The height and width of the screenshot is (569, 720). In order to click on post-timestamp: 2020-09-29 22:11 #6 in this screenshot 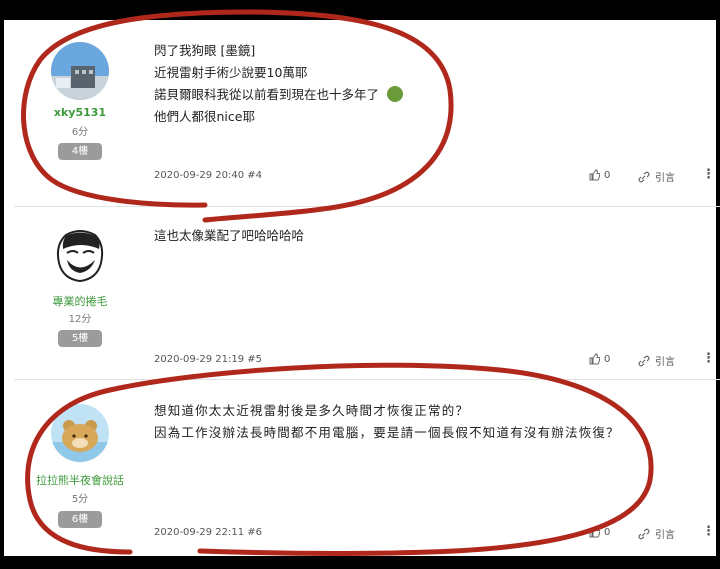, I will do `click(208, 532)`.